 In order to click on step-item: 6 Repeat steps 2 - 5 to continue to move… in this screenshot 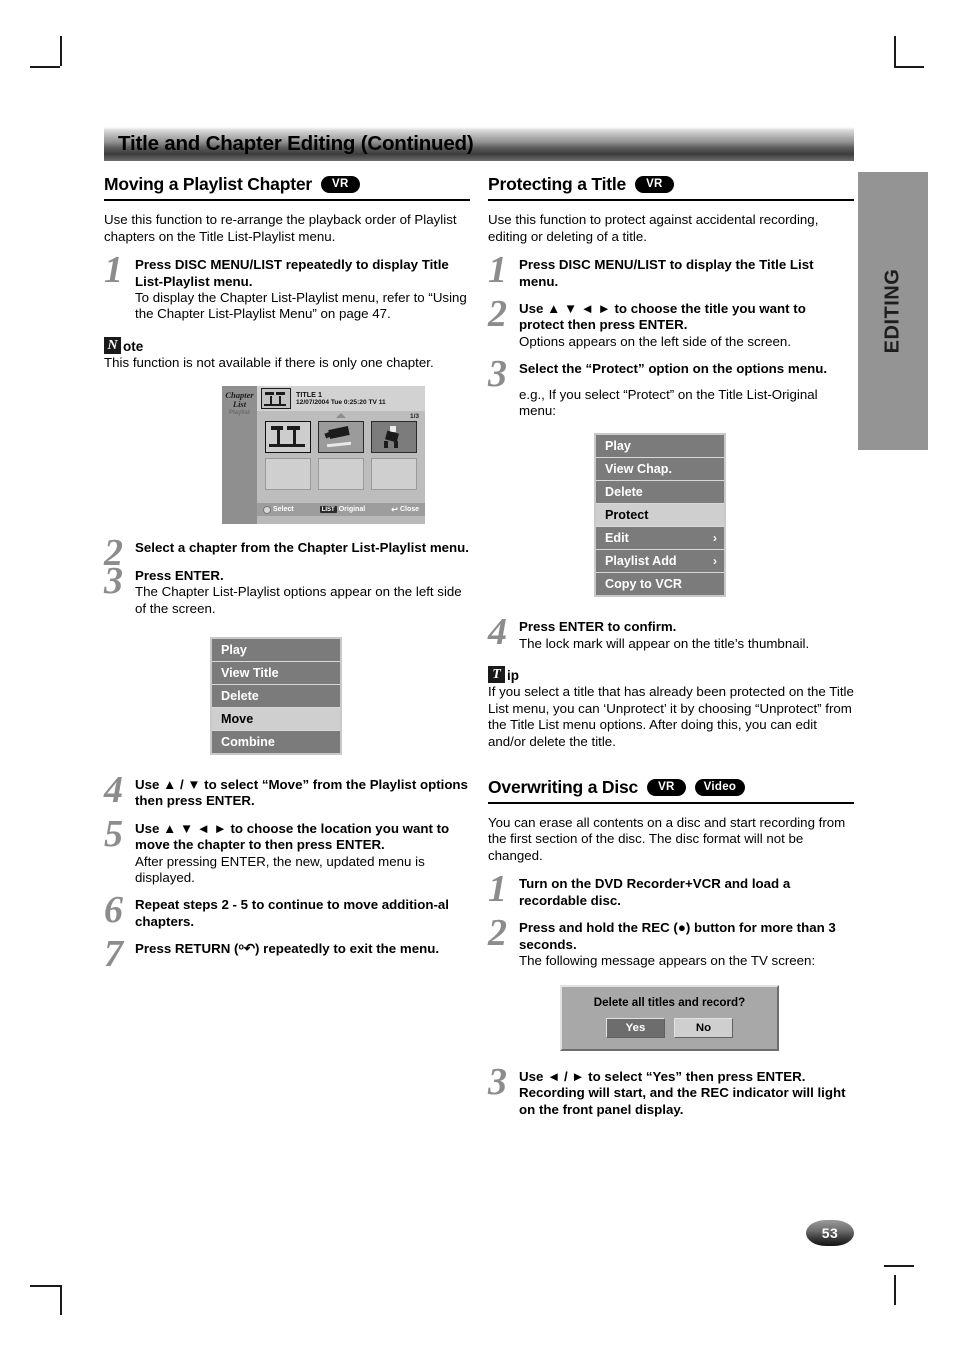, I will do `click(287, 910)`.